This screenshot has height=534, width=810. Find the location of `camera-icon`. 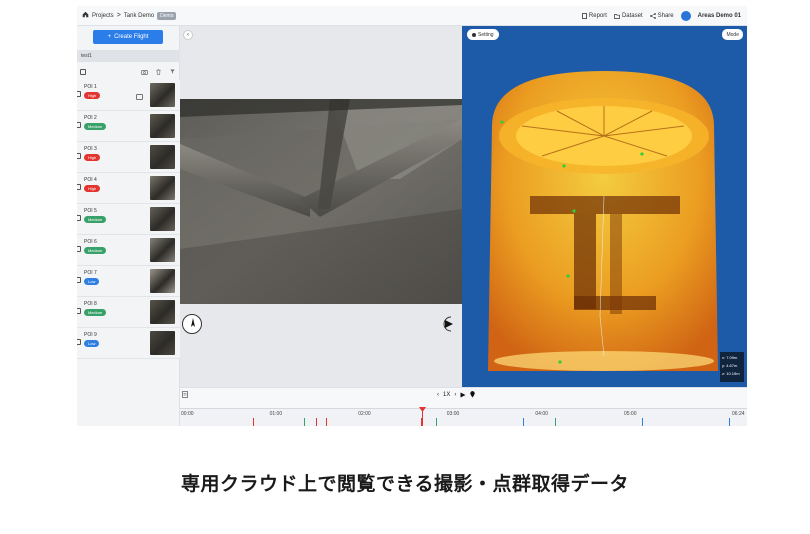

camera-icon is located at coordinates (144, 72).